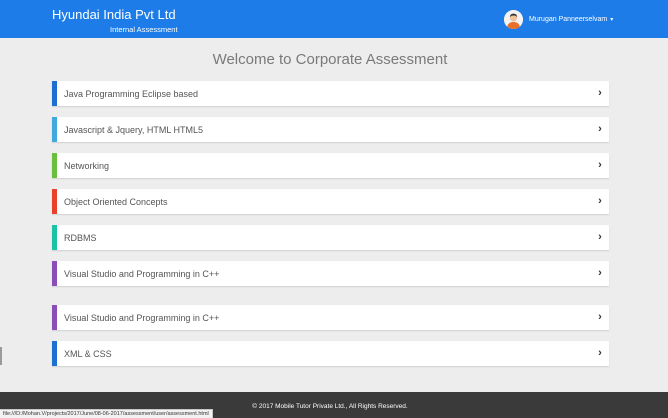  What do you see at coordinates (330, 165) in the screenshot?
I see `course-item-networking: Networking ›` at bounding box center [330, 165].